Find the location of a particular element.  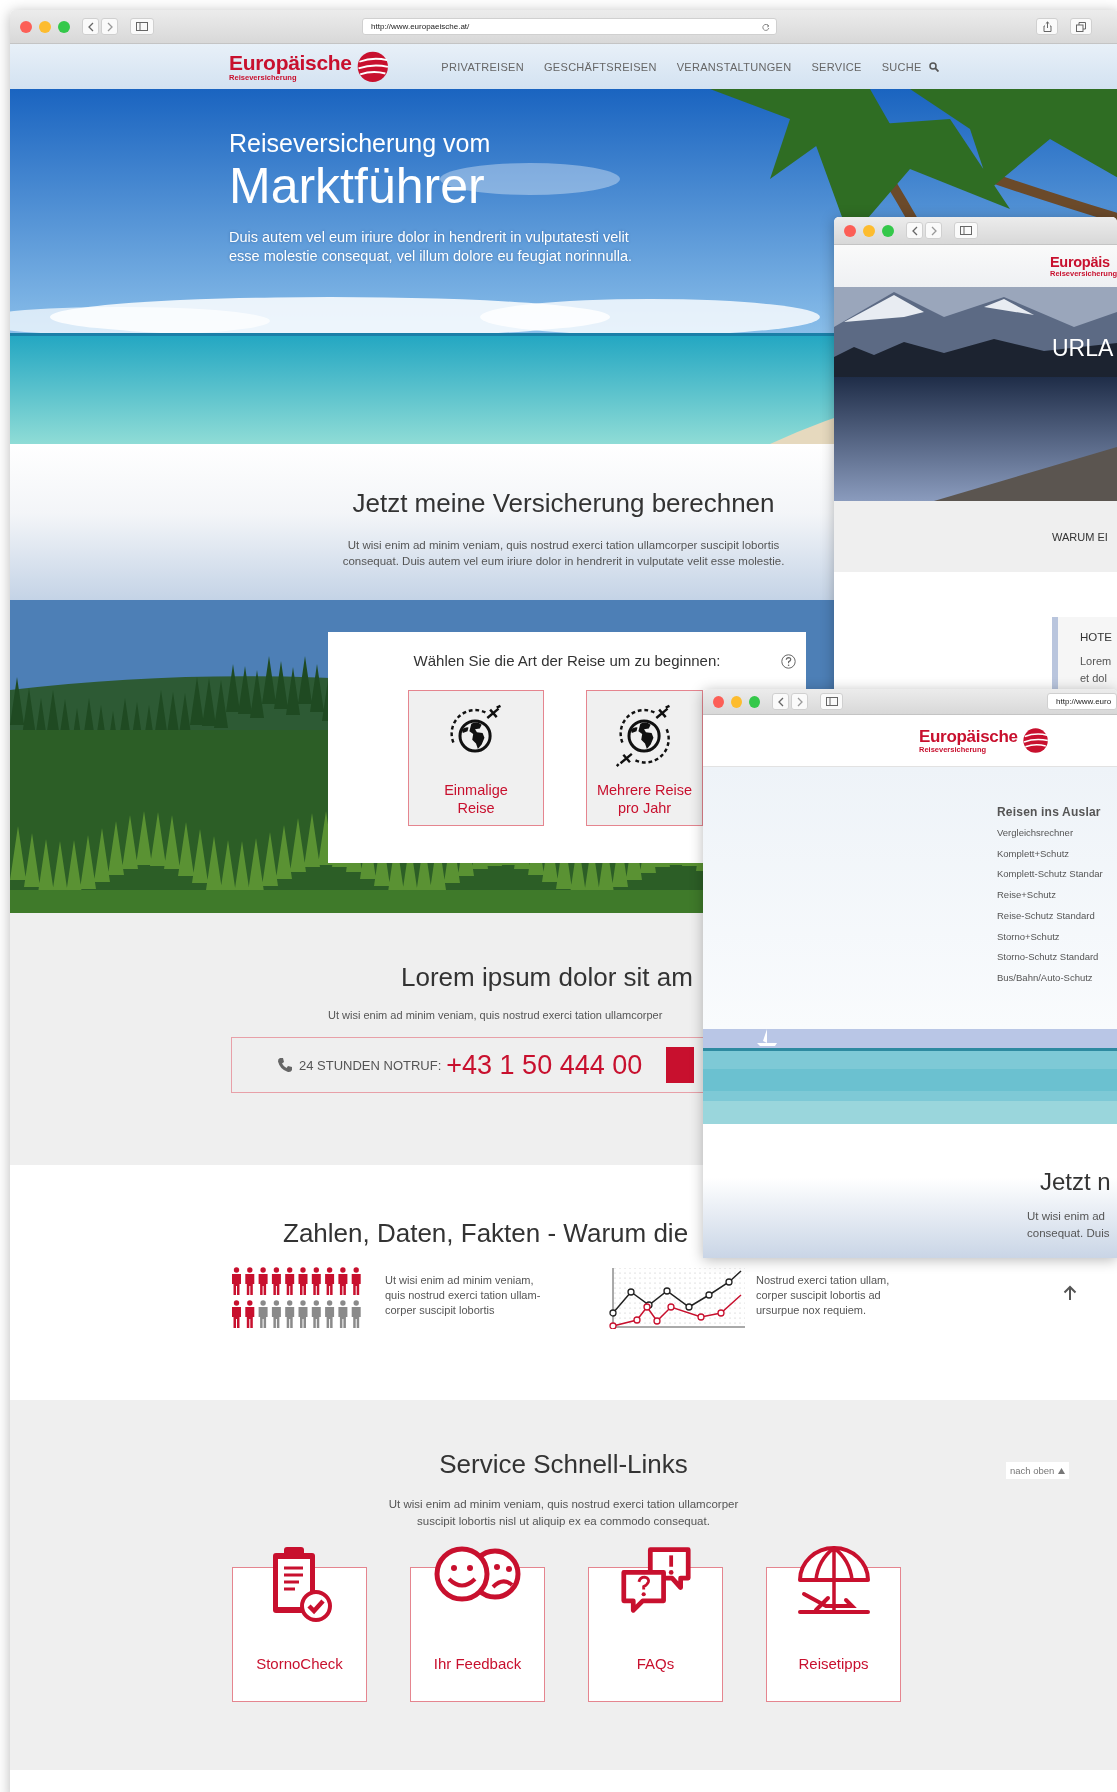

help-icon is located at coordinates (788, 661).